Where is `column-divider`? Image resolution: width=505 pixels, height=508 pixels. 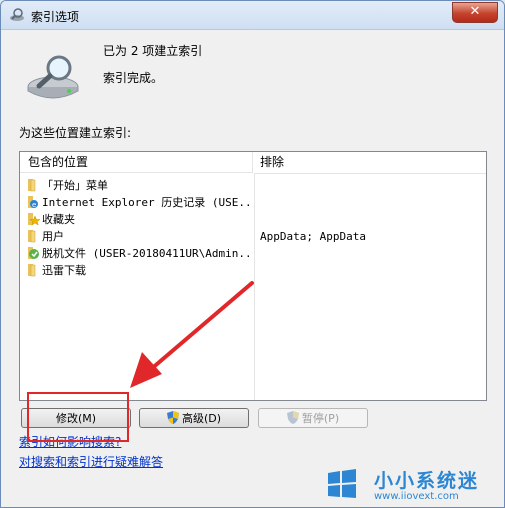 column-divider is located at coordinates (254, 287).